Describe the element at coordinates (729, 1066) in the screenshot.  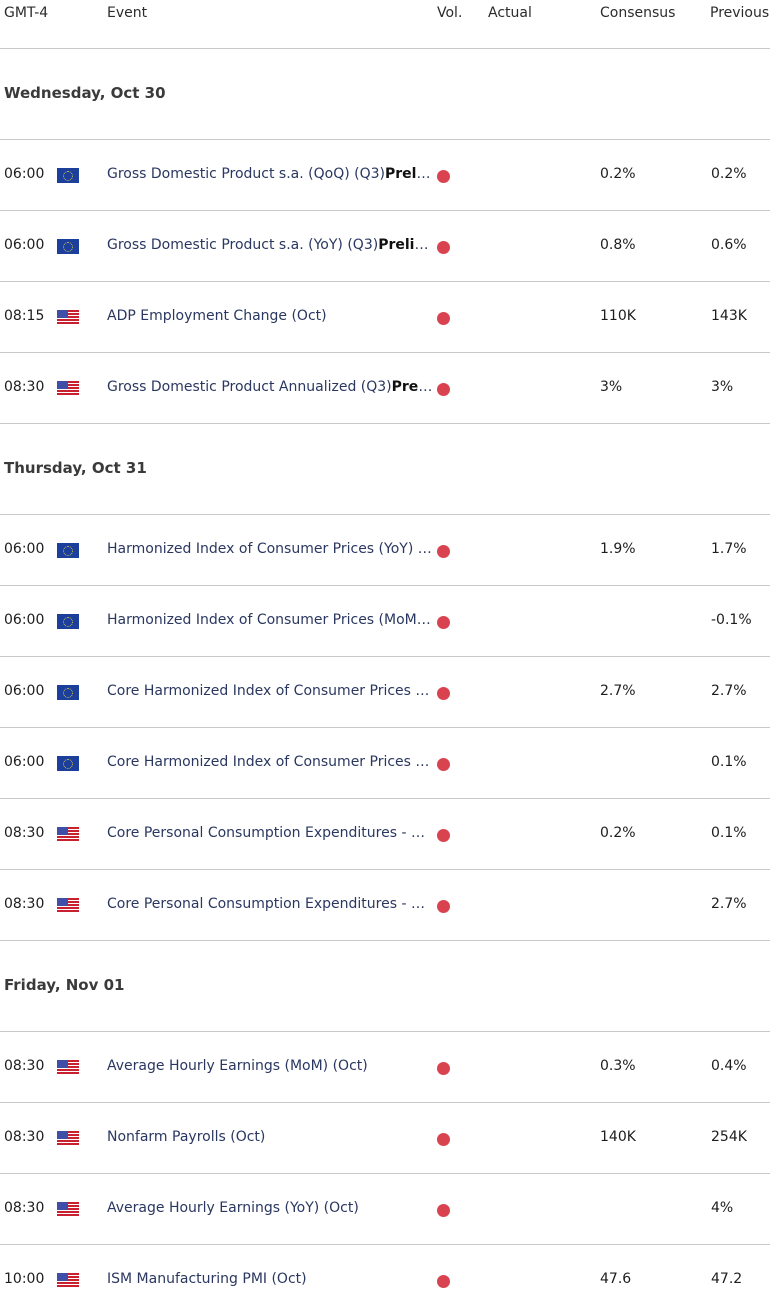
I see `previous-value: 0.4%` at that location.